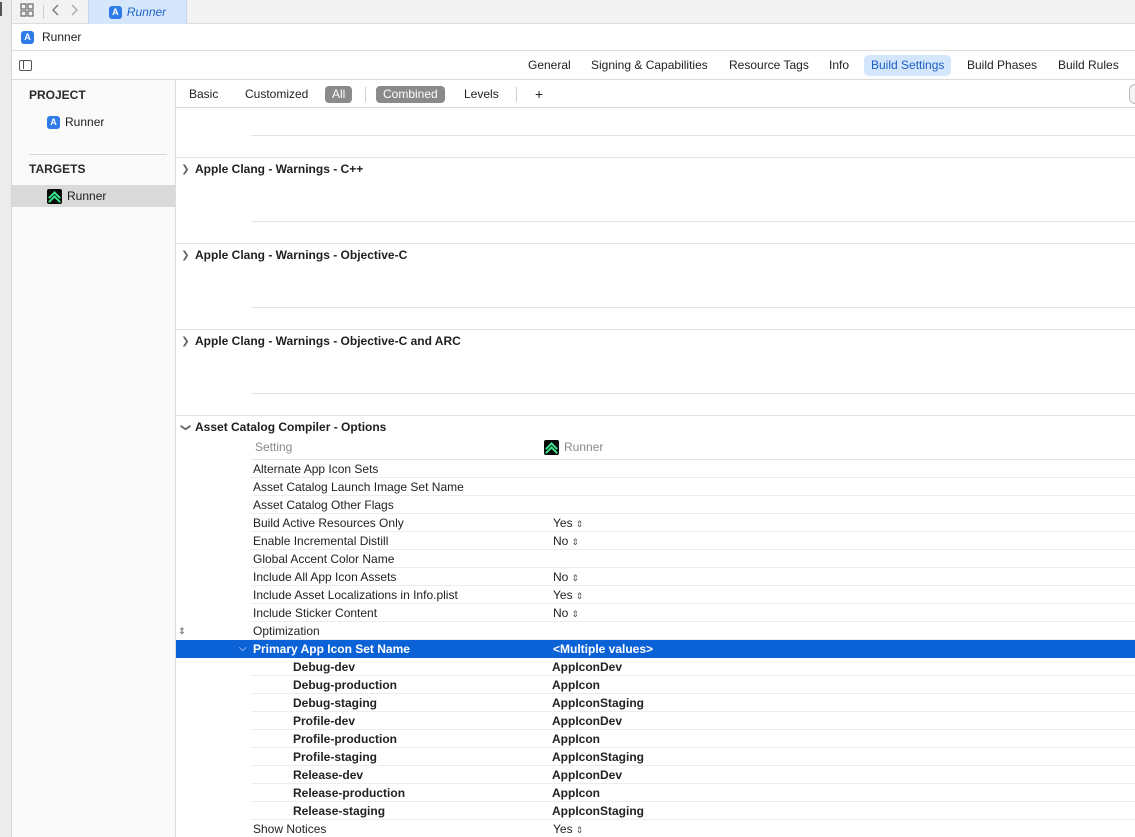 The width and height of the screenshot is (1135, 837). Describe the element at coordinates (655, 541) in the screenshot. I see `setting-row: Enable Incremental Distill No ⇕` at that location.